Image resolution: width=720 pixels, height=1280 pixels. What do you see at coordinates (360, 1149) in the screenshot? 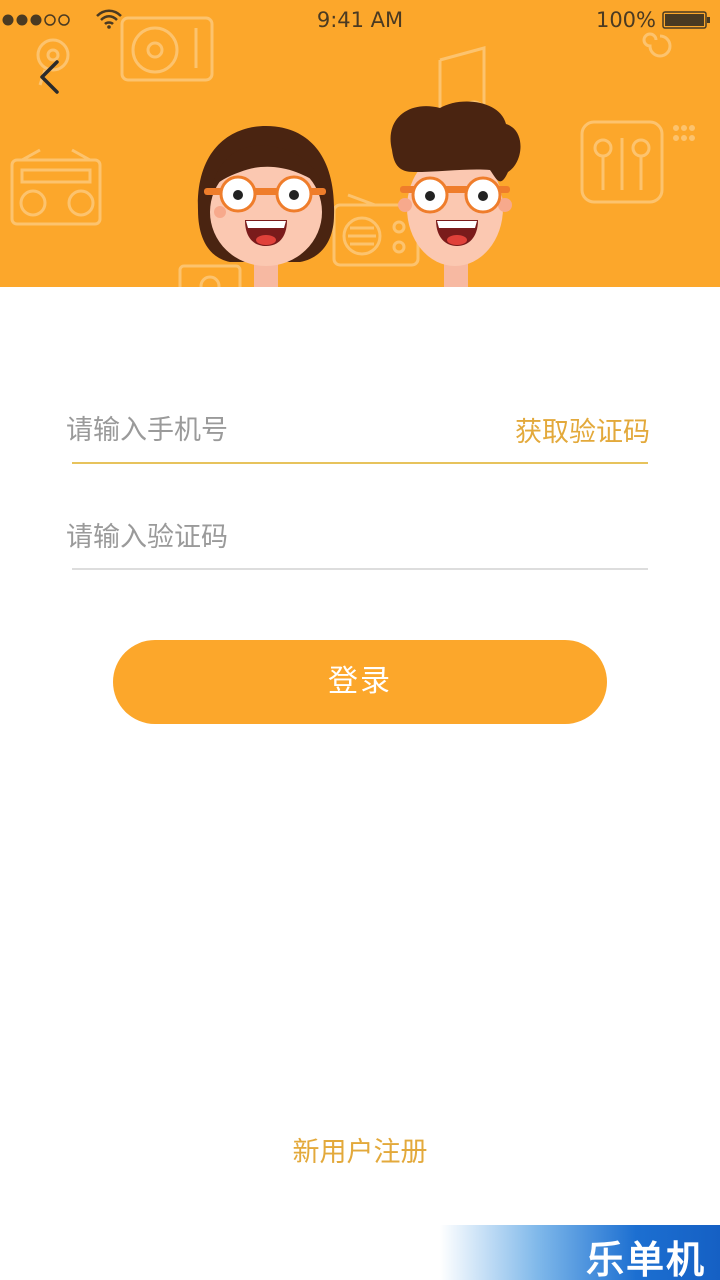
I see `register-link: 新用户注册` at bounding box center [360, 1149].